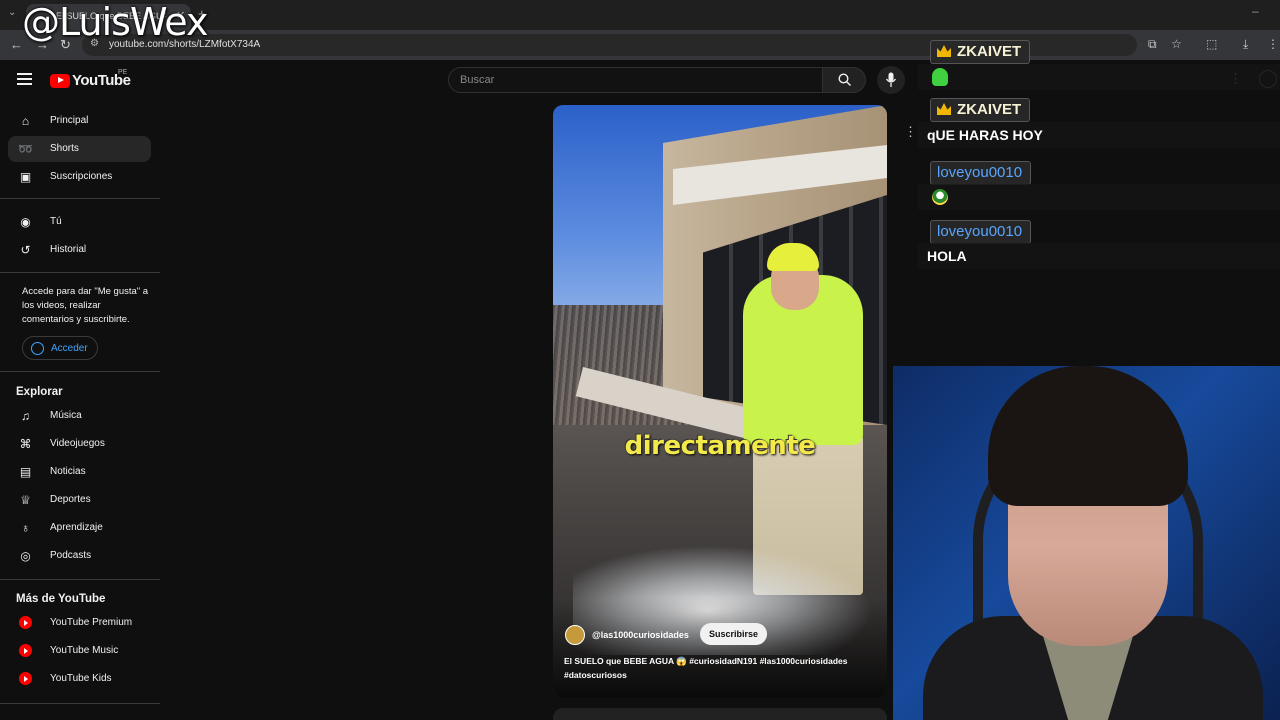 The image size is (1280, 720). I want to click on sidebar-item-youtube-premium: YouTube Premium, so click(79, 623).